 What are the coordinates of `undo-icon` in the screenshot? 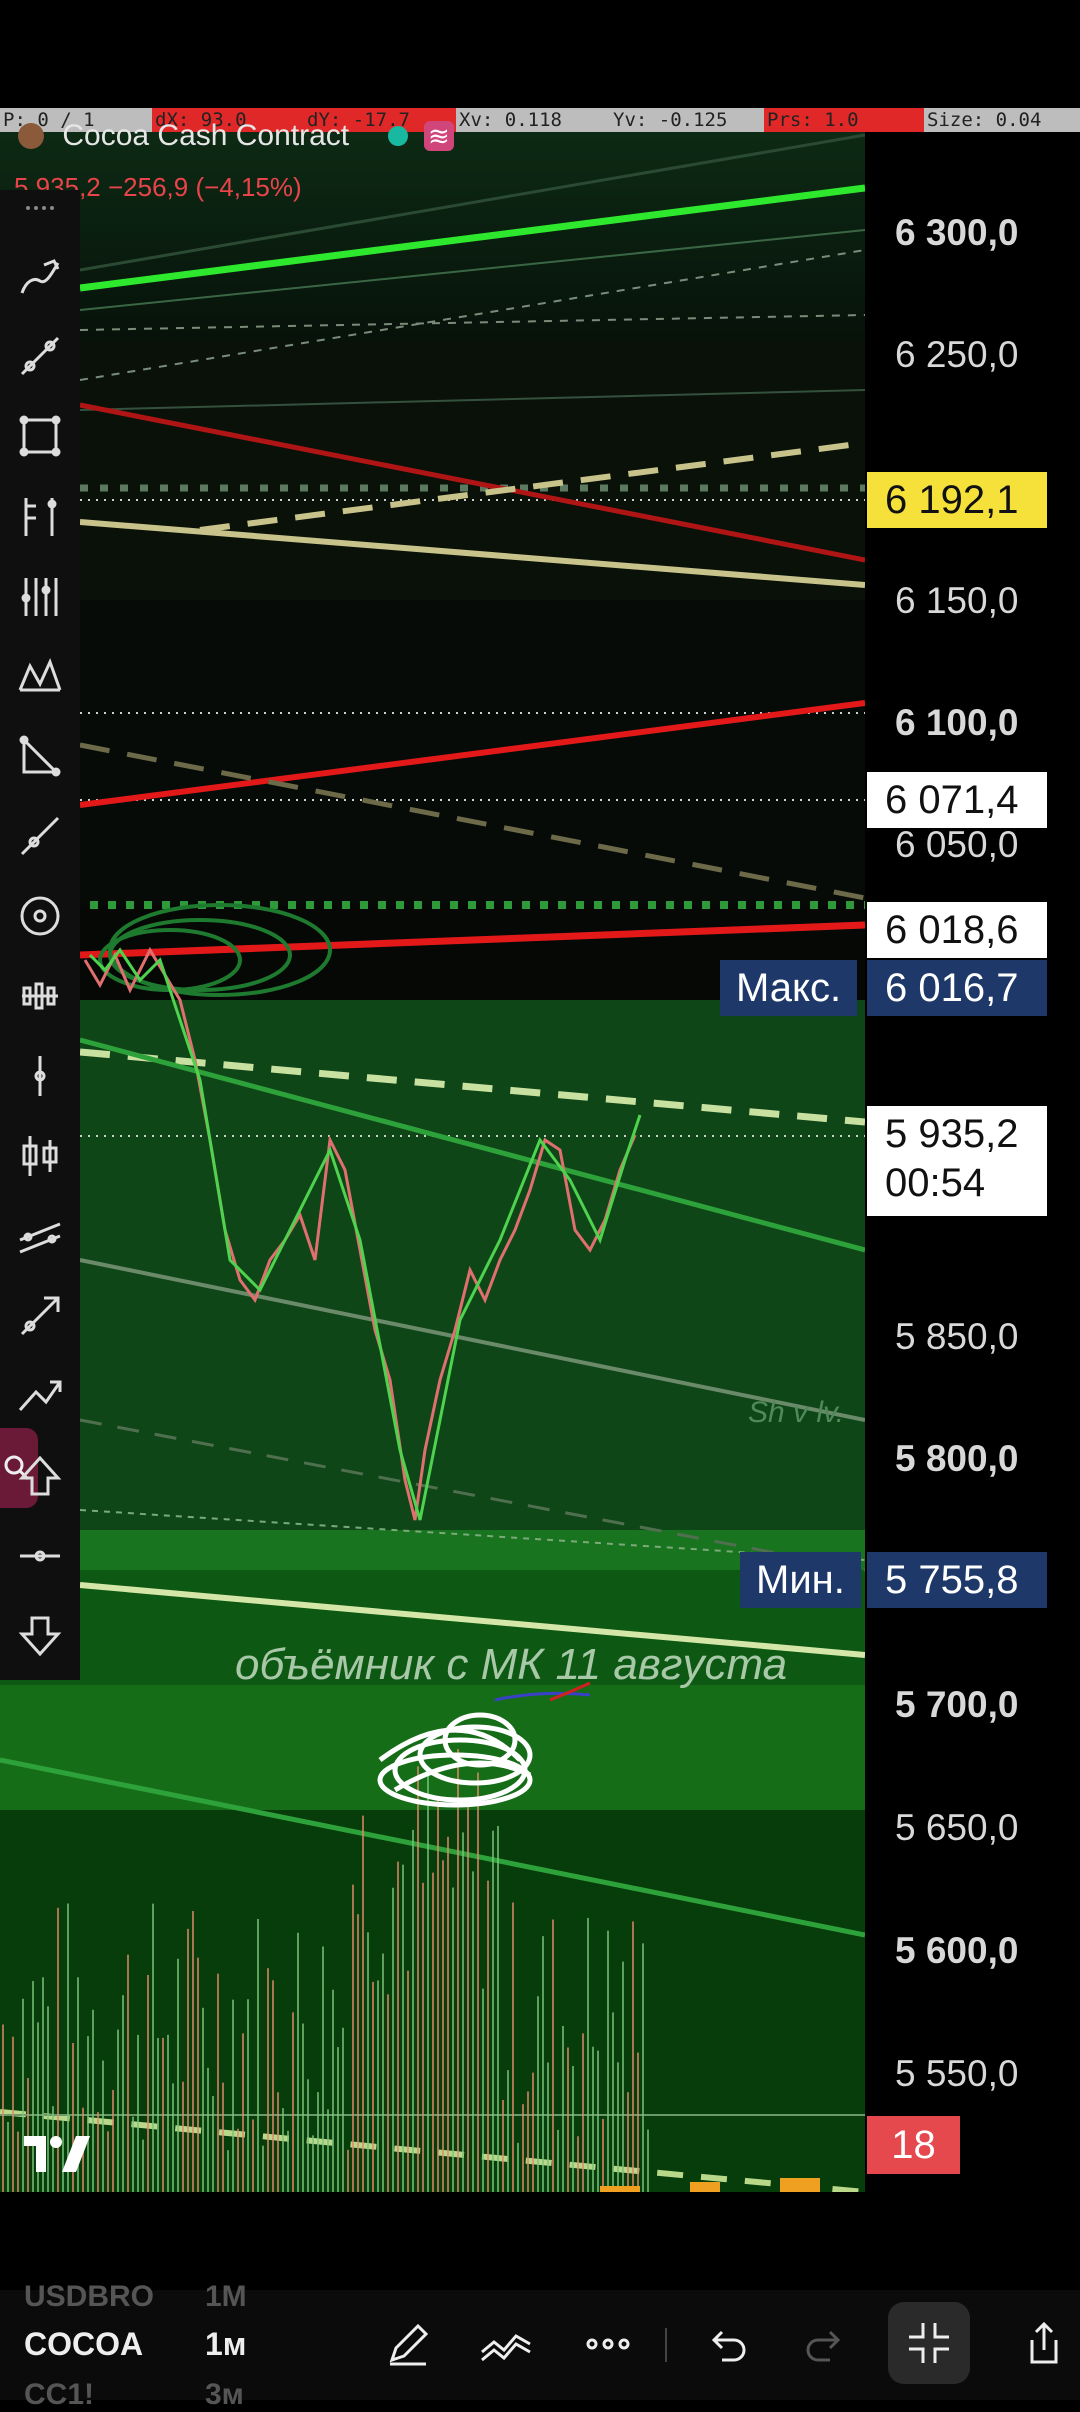 It's located at (726, 2344).